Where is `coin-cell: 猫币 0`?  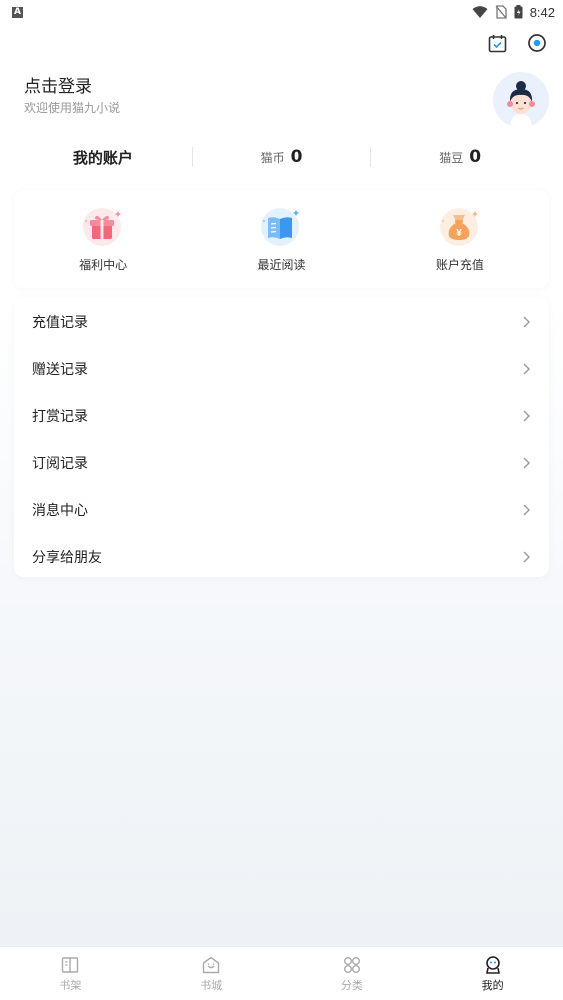
coin-cell: 猫币 0 is located at coordinates (282, 157).